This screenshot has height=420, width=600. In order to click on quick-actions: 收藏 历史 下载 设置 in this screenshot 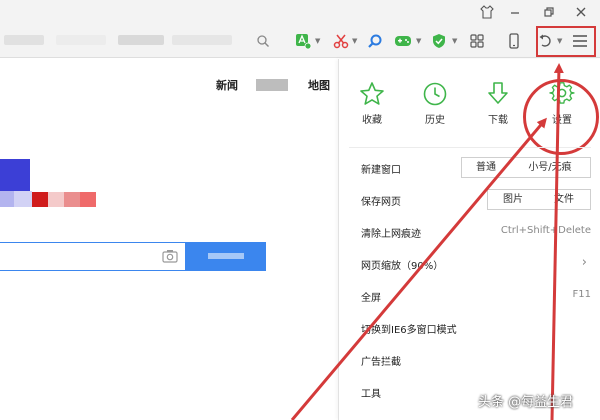, I will do `click(469, 114)`.